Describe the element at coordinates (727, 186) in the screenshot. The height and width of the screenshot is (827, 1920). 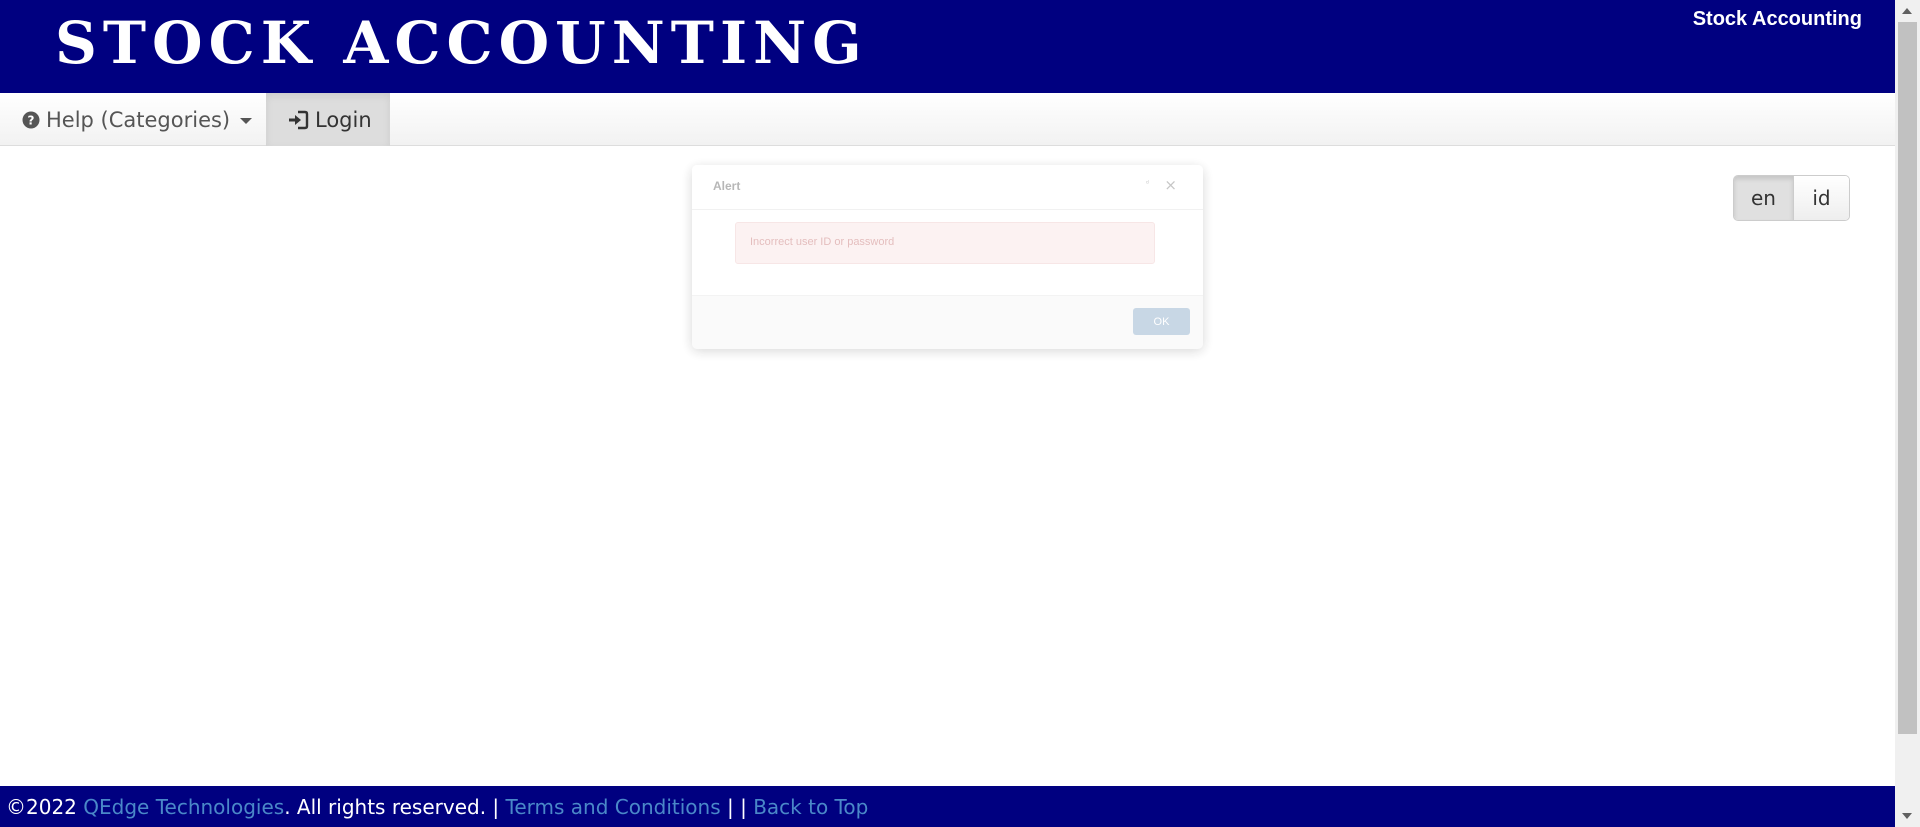
I see `dialog-title: Alert` at that location.